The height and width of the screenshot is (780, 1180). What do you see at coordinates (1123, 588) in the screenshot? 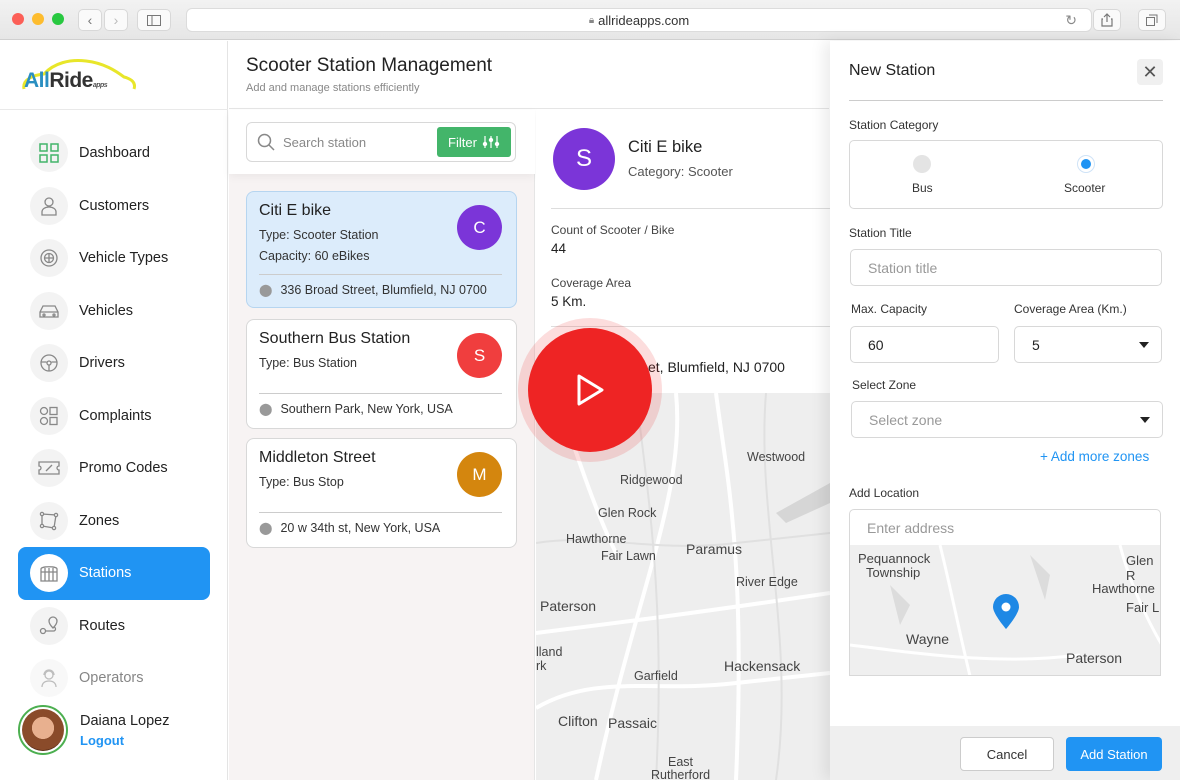
I see `map-label: Hawthorne` at bounding box center [1123, 588].